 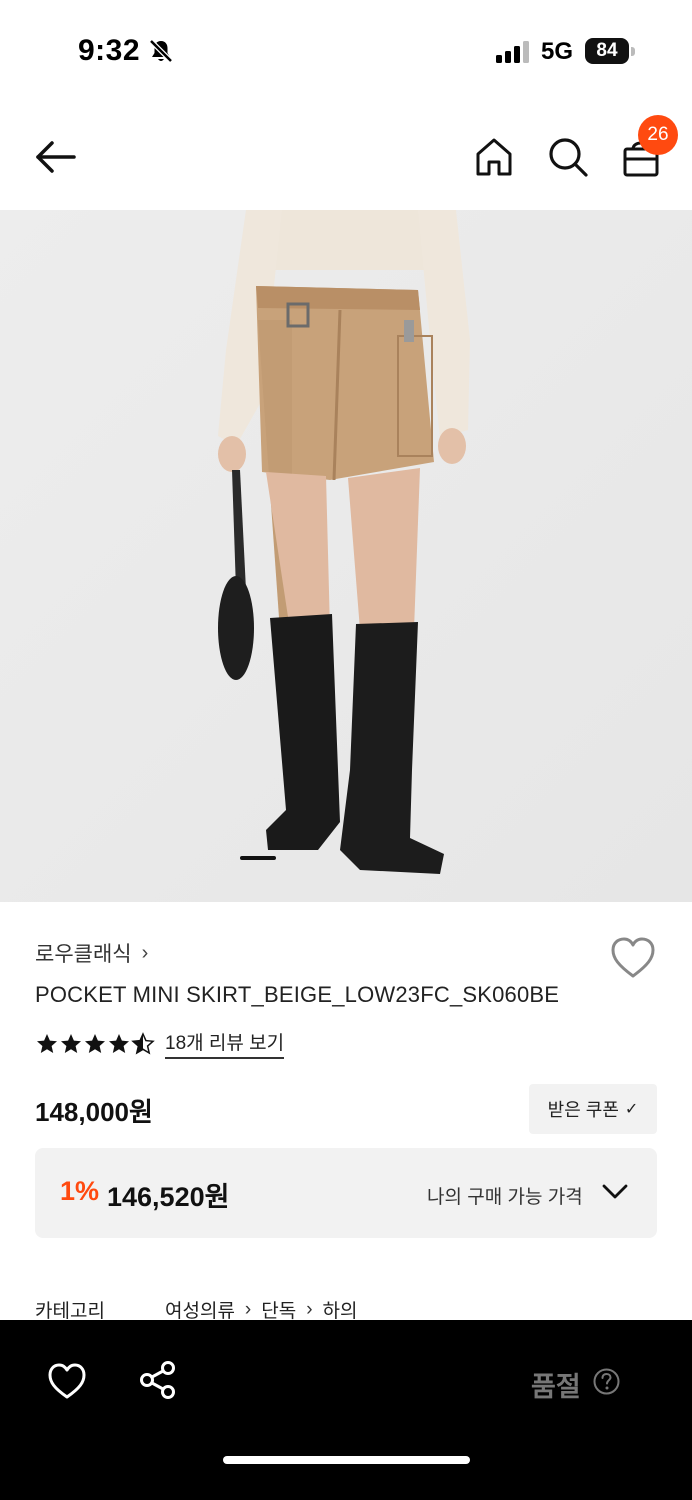 I want to click on reviews-link: 18개 리뷰 보기, so click(x=225, y=1043).